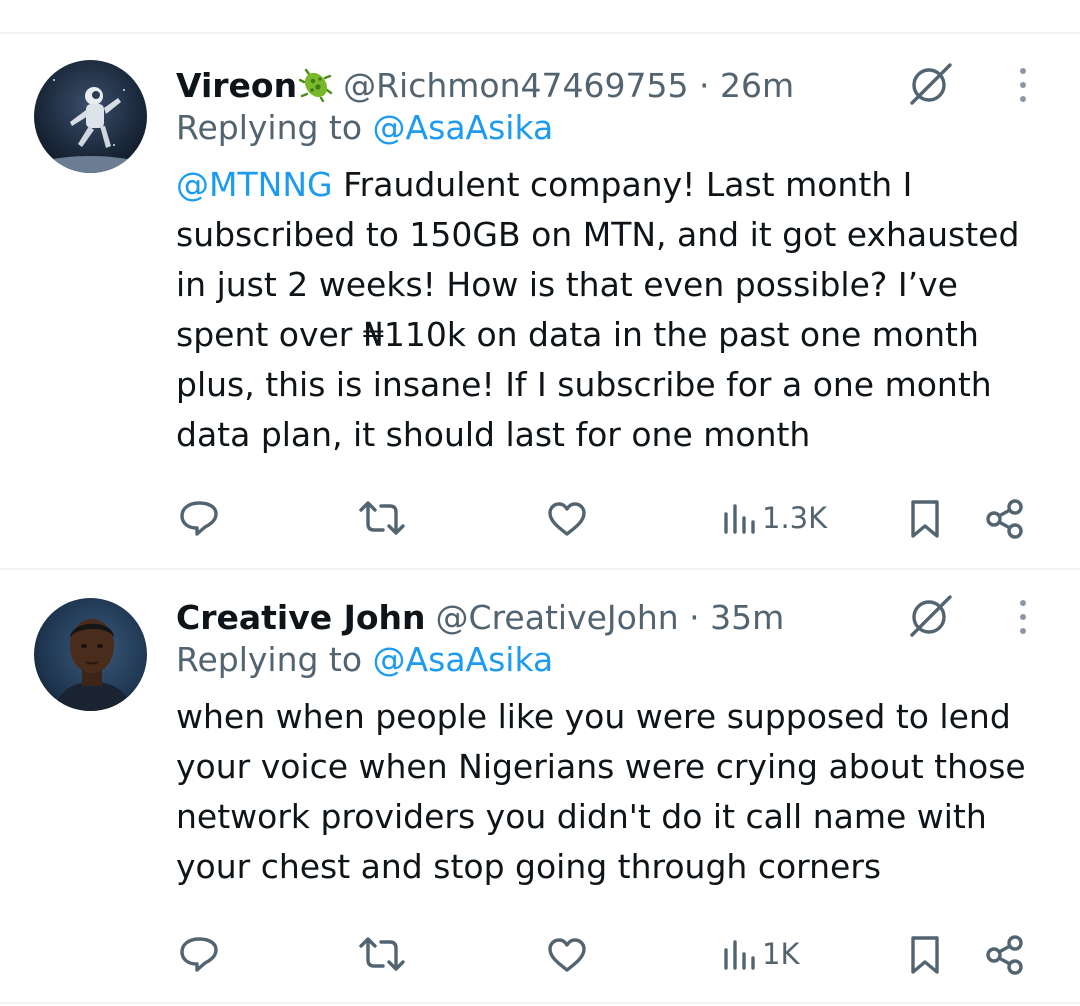 Image resolution: width=1080 pixels, height=1006 pixels. I want to click on tweet-header: Creative John @CreativeJohn · 35m, so click(480, 617).